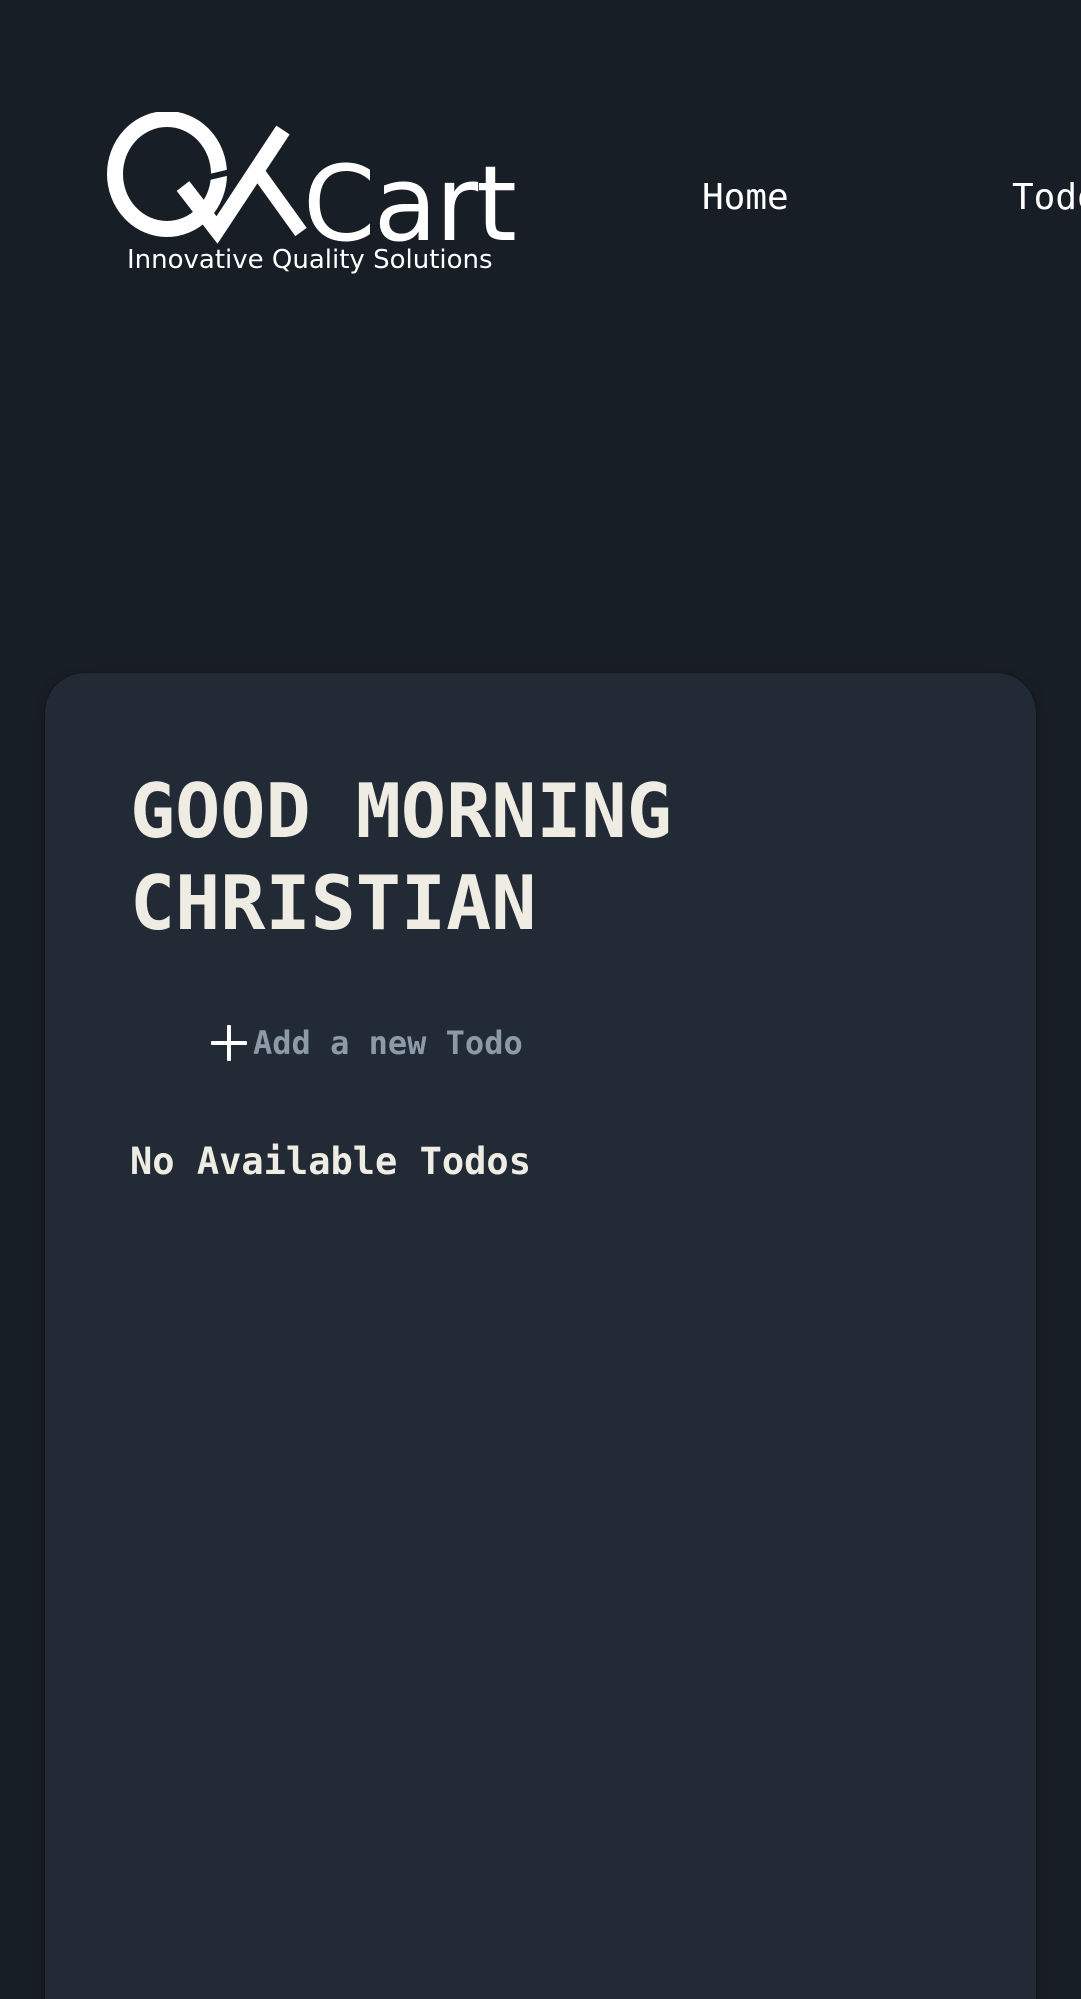 This screenshot has width=1081, height=1999. I want to click on greeting-heading: GOOD MORNING CHRISTIAN, so click(401, 857).